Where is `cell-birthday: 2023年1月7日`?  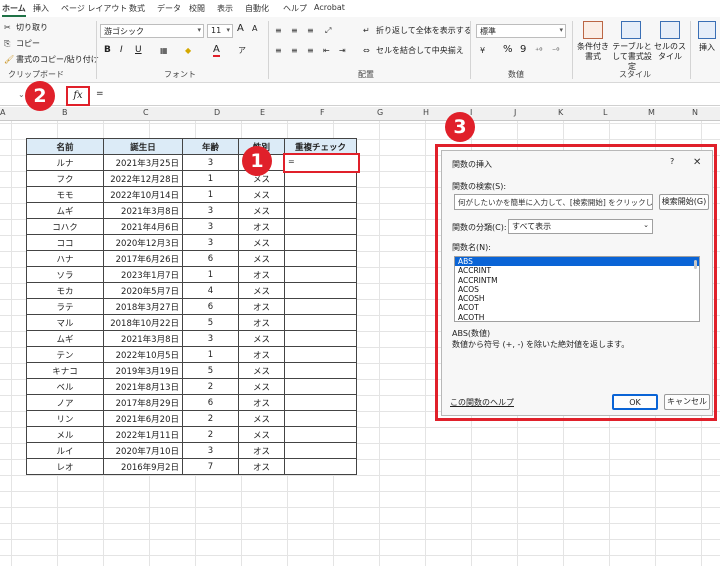
cell-birthday: 2023年1月7日 is located at coordinates (143, 274).